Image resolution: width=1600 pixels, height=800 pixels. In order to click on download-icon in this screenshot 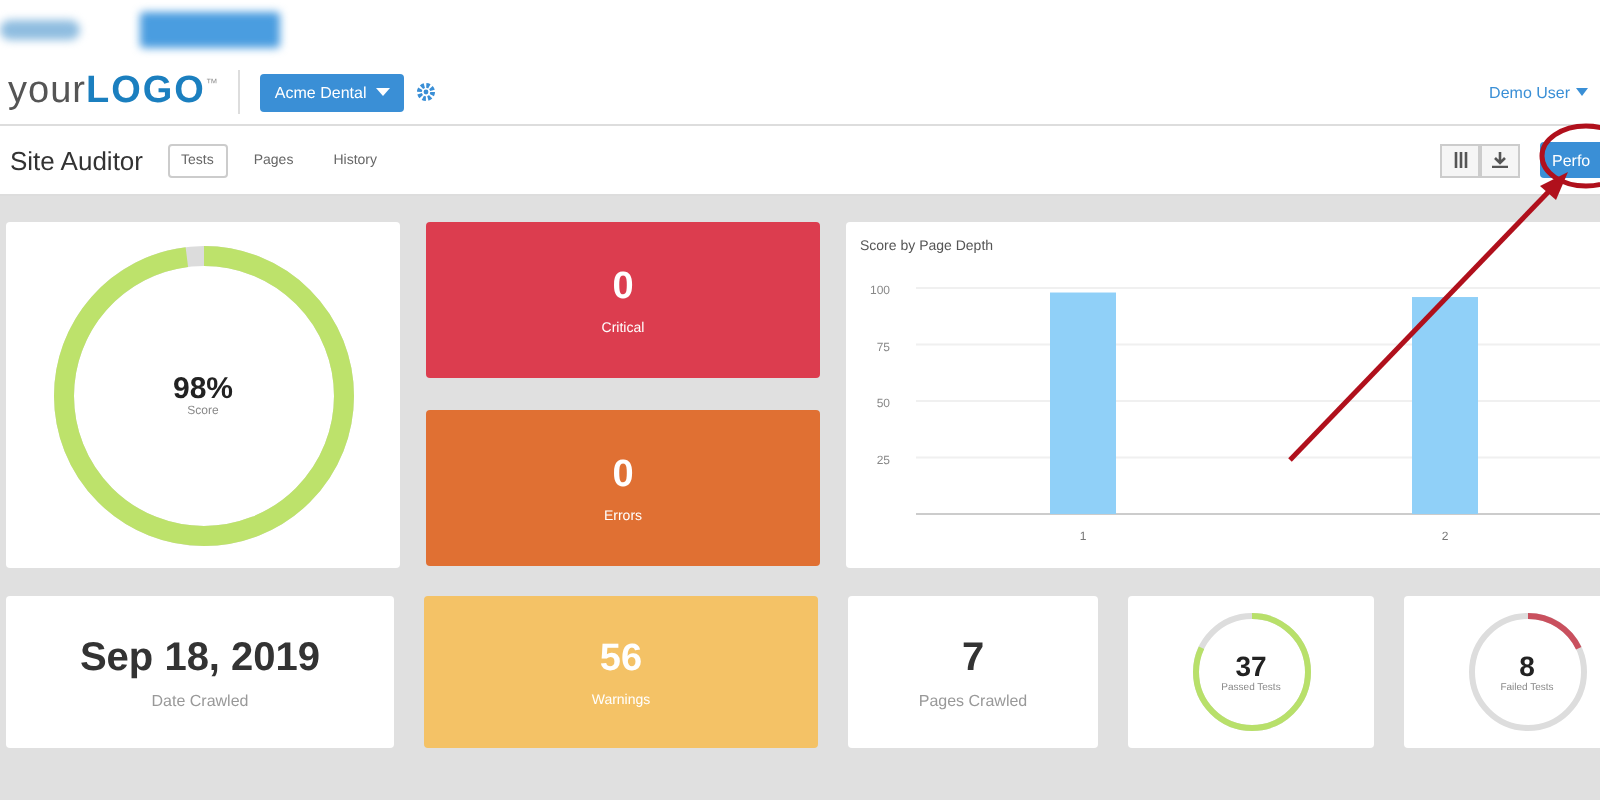, I will do `click(1500, 160)`.